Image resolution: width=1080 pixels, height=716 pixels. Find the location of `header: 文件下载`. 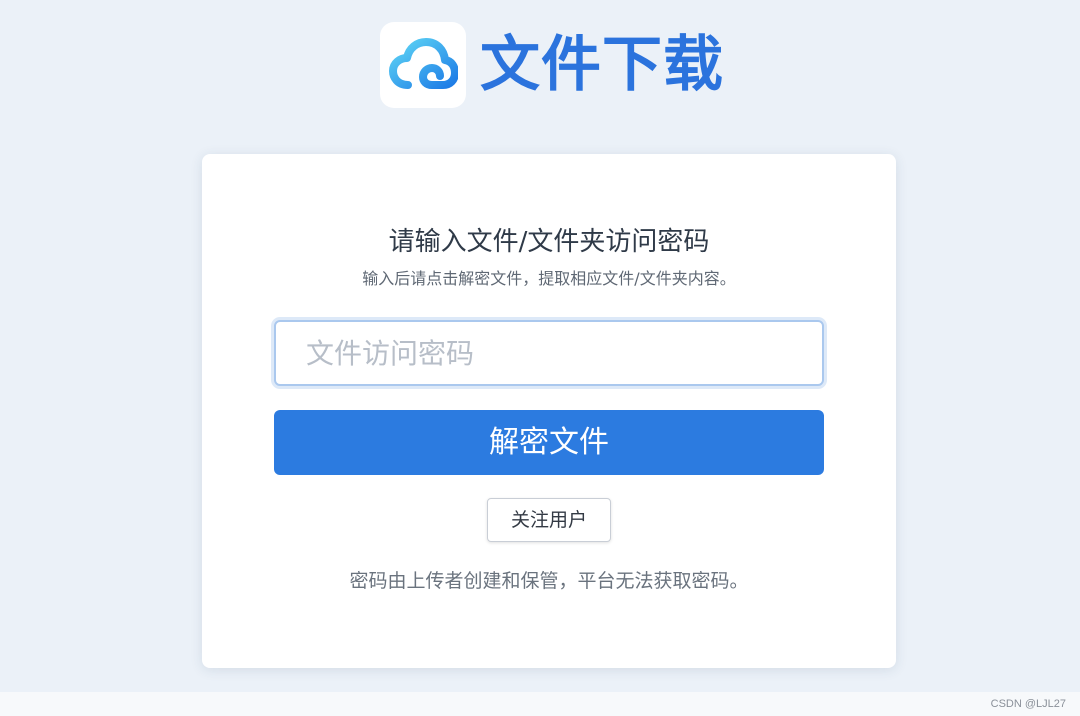

header: 文件下载 is located at coordinates (552, 65).